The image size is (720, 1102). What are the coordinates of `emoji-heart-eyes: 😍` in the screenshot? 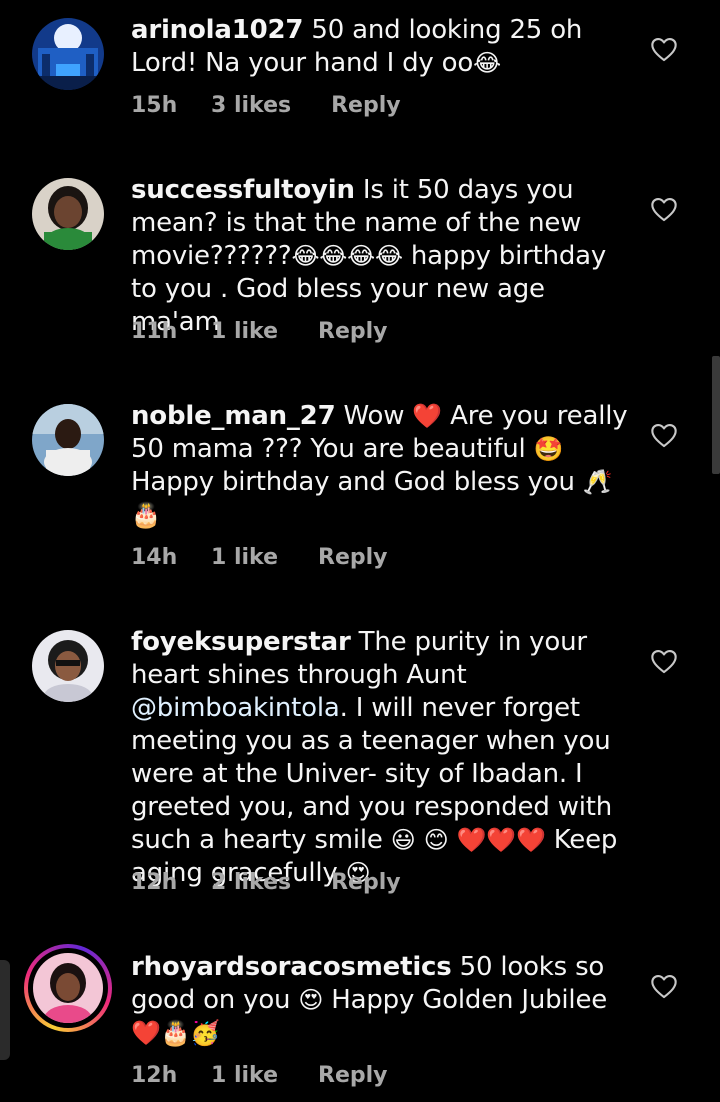 It's located at (311, 1000).